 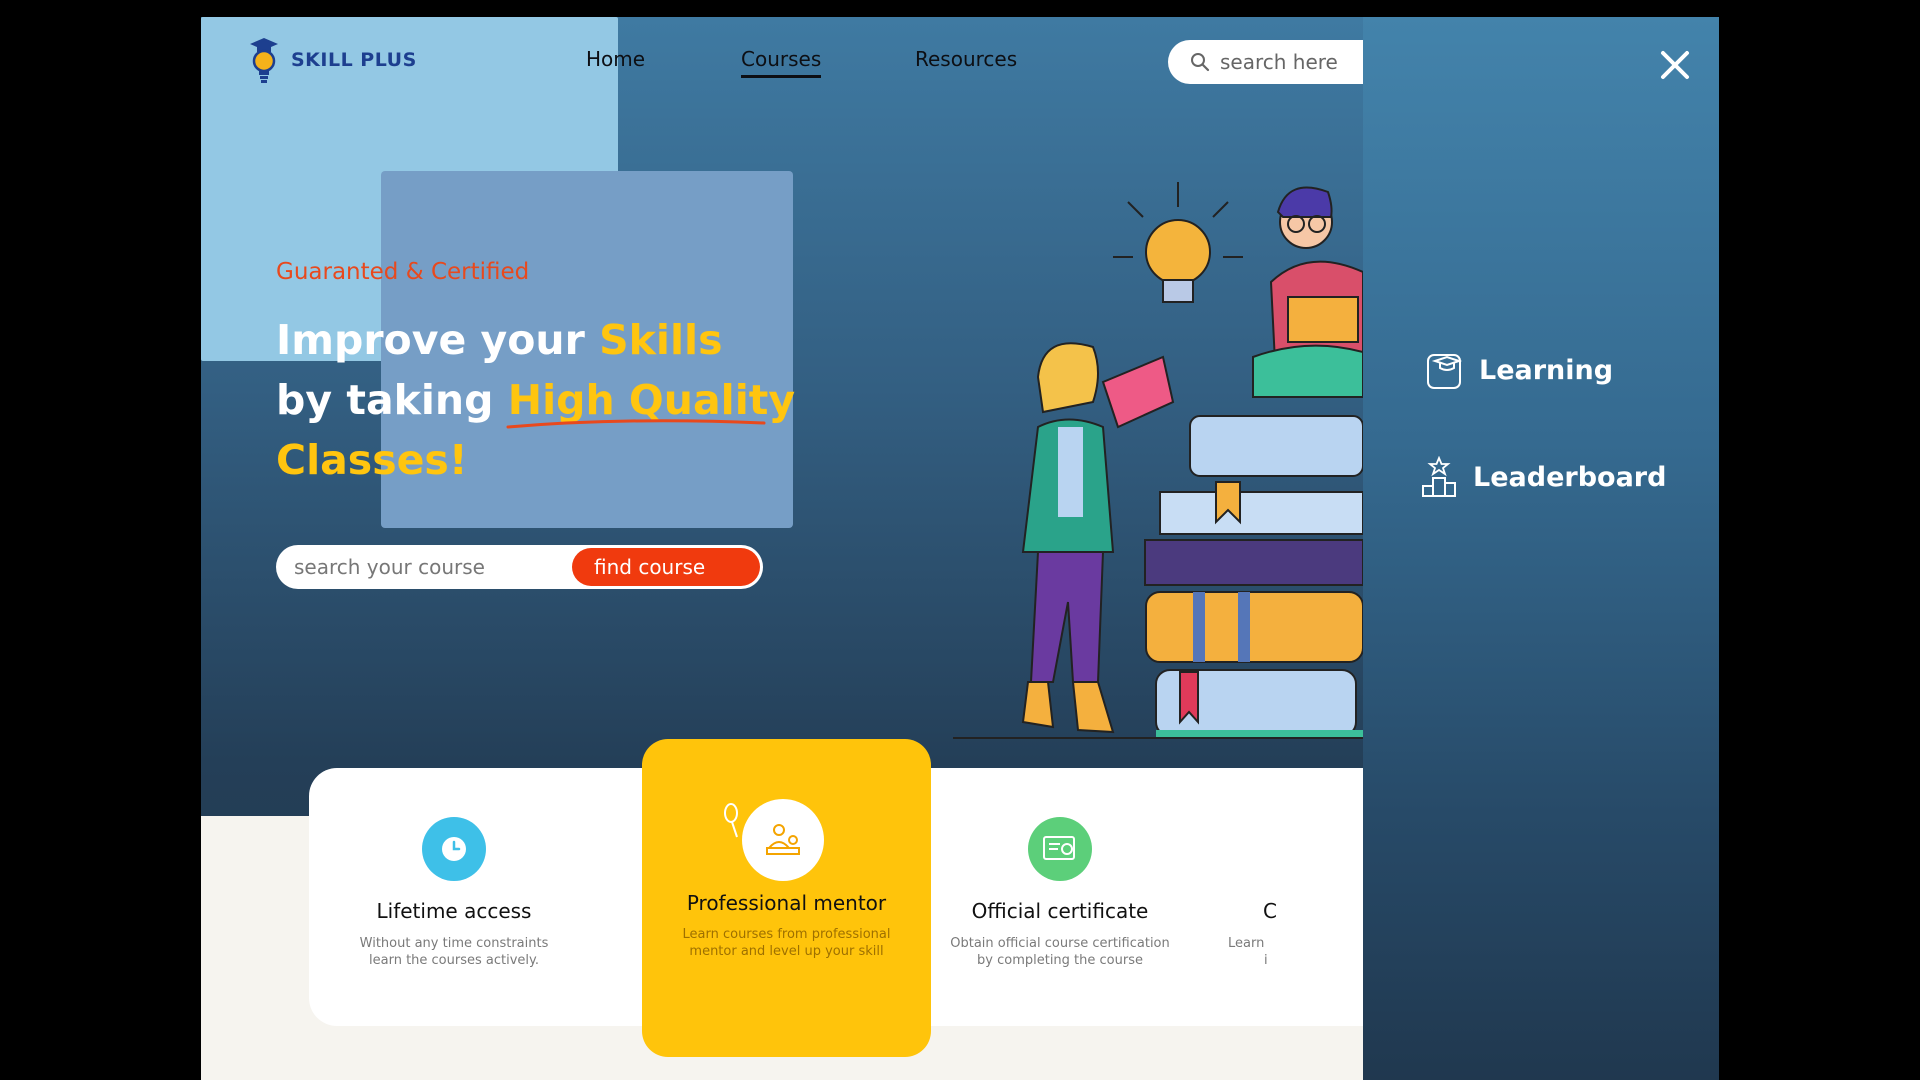 I want to click on feature-description: Learn i, so click(x=1286, y=952).